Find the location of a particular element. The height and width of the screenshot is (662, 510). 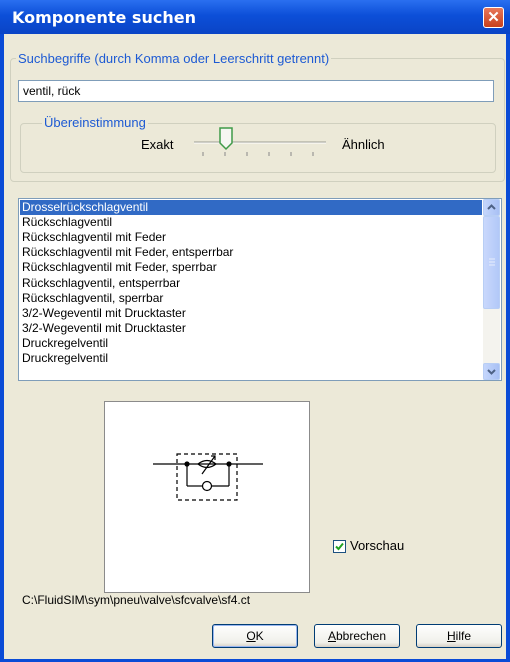

exact-label: Exakt is located at coordinates (157, 144).